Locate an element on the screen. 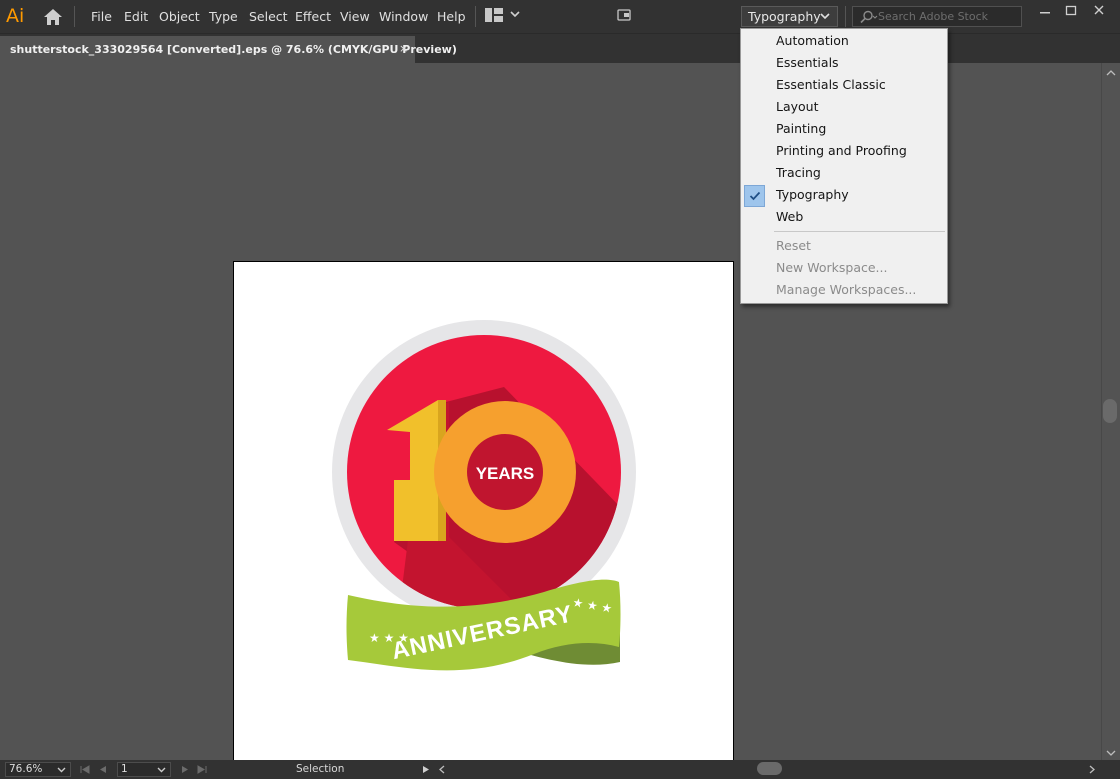 This screenshot has height=779, width=1120. next-artboard-icon is located at coordinates (185, 769).